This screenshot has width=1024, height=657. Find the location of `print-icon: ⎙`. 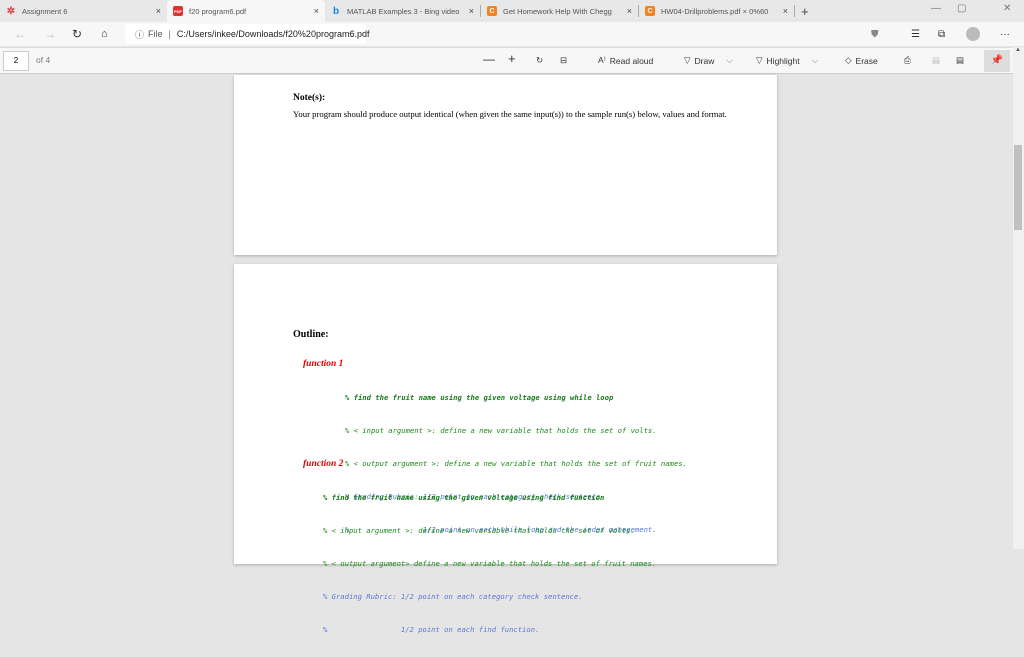

print-icon: ⎙ is located at coordinates (907, 60).